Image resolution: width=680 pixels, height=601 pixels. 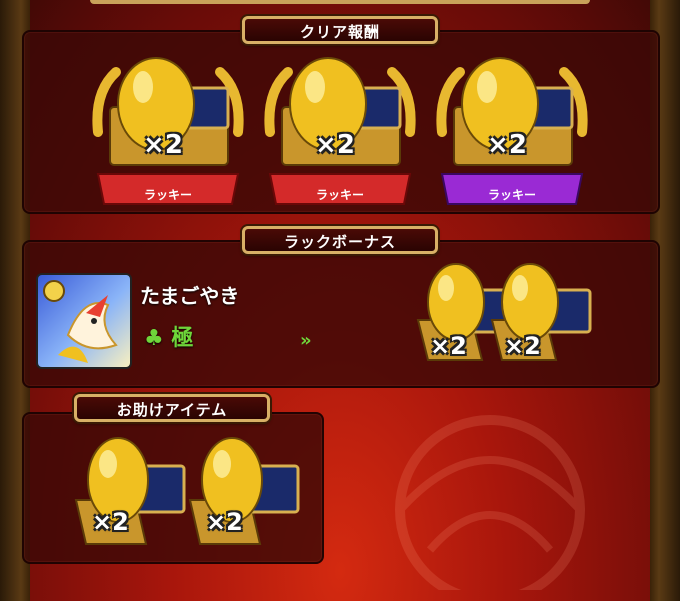 What do you see at coordinates (168, 336) in the screenshot?
I see `luck-rank: ♣ 極` at bounding box center [168, 336].